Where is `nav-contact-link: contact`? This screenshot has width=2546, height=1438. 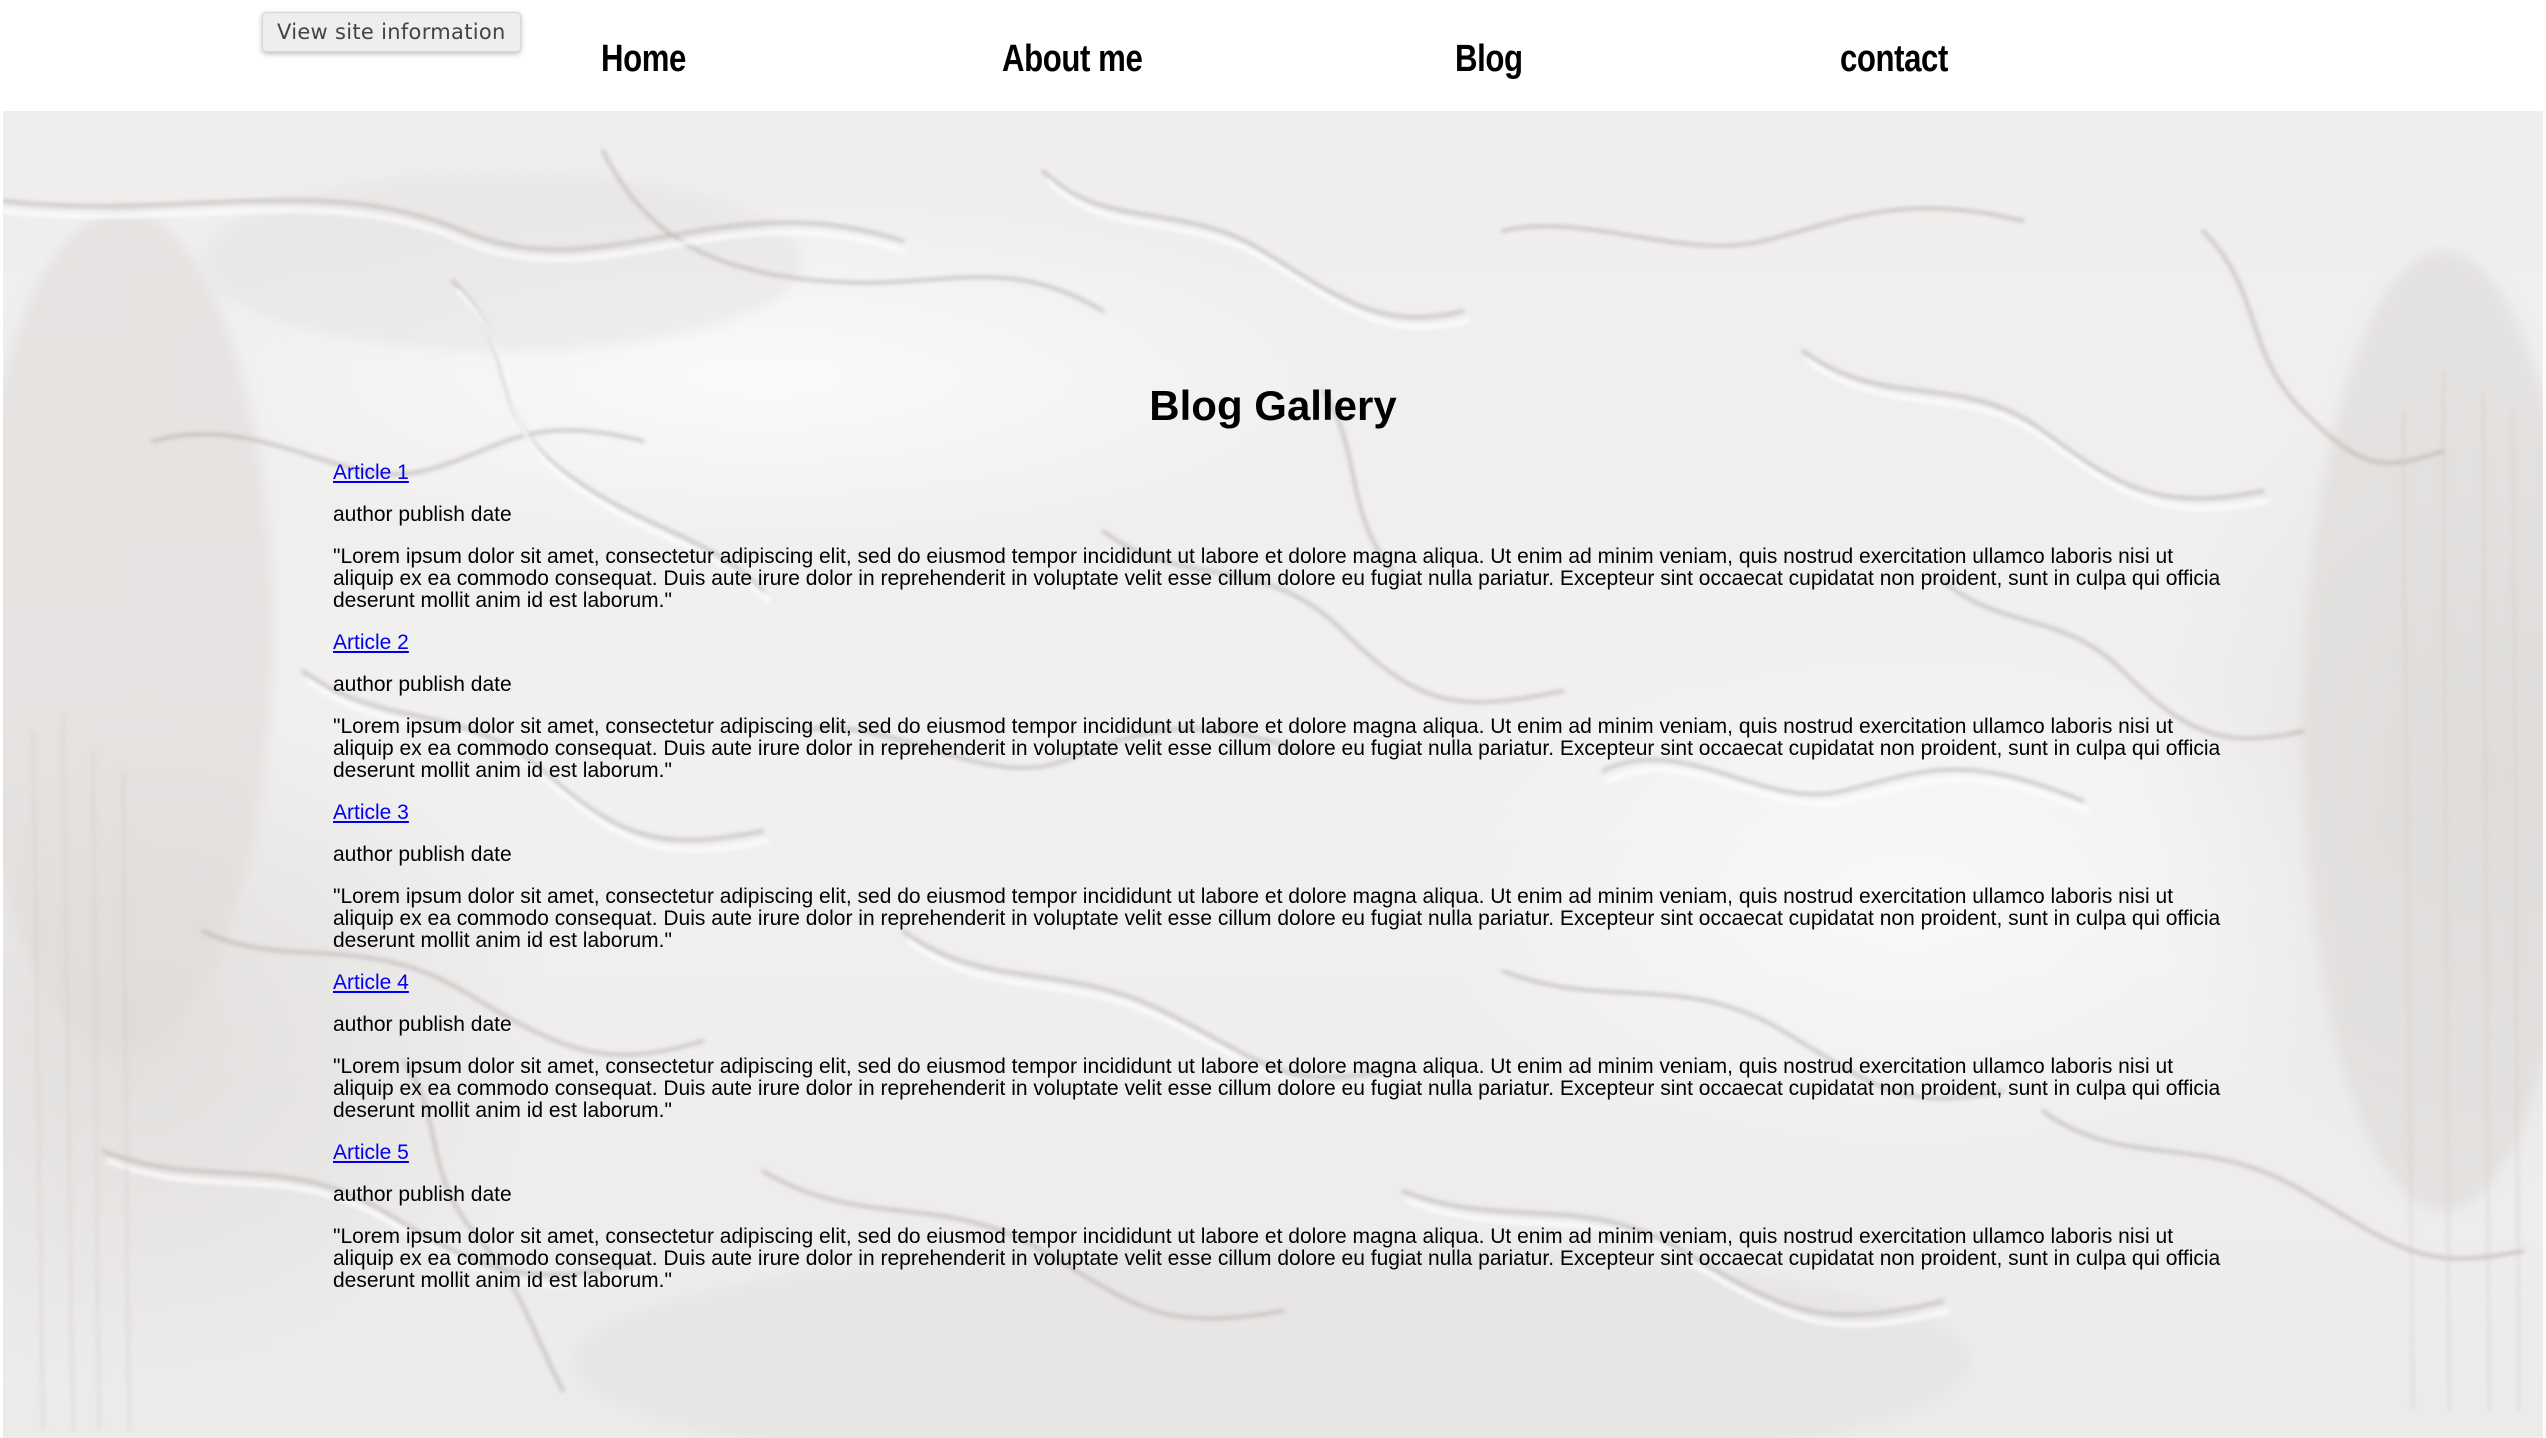
nav-contact-link: contact is located at coordinates (1894, 59).